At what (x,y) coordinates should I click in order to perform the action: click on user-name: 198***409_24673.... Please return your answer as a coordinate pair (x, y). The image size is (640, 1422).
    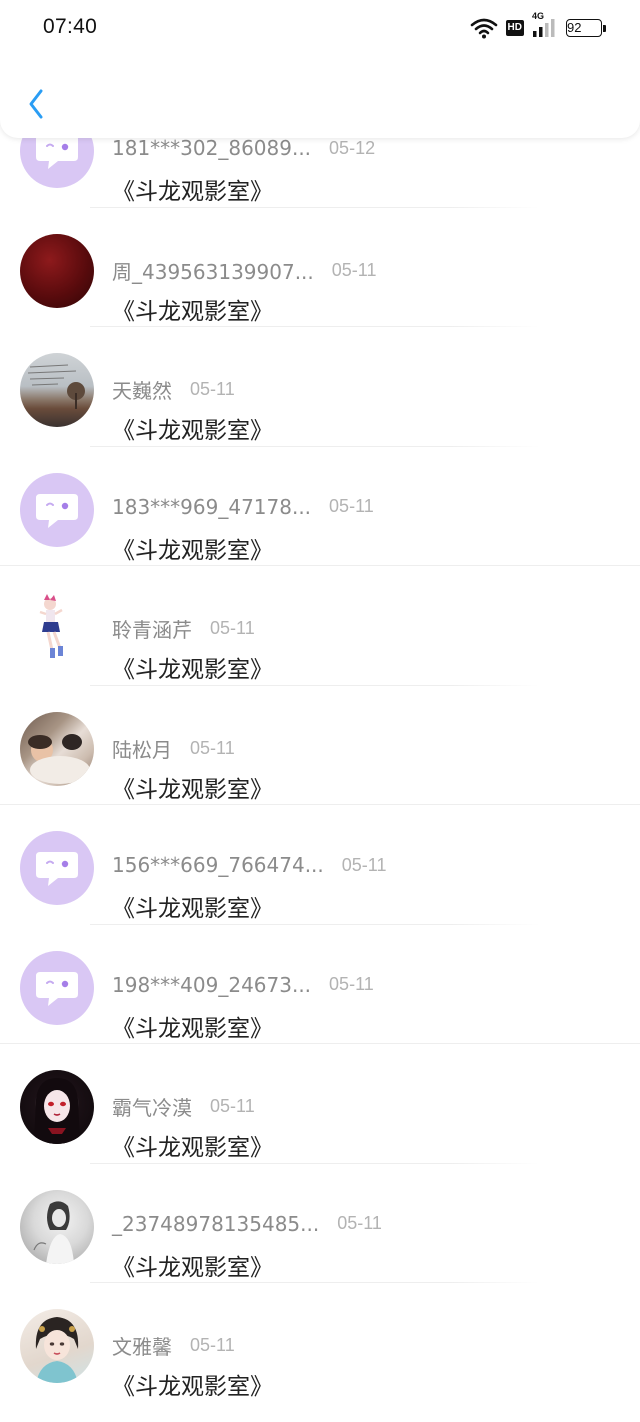
    Looking at the image, I should click on (211, 985).